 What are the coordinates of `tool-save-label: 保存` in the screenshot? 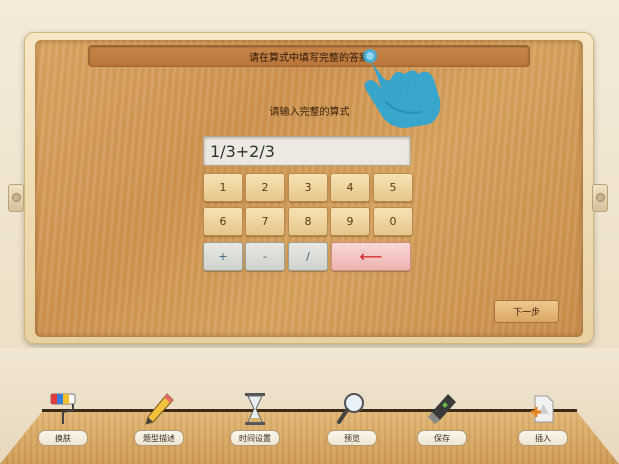 It's located at (442, 438).